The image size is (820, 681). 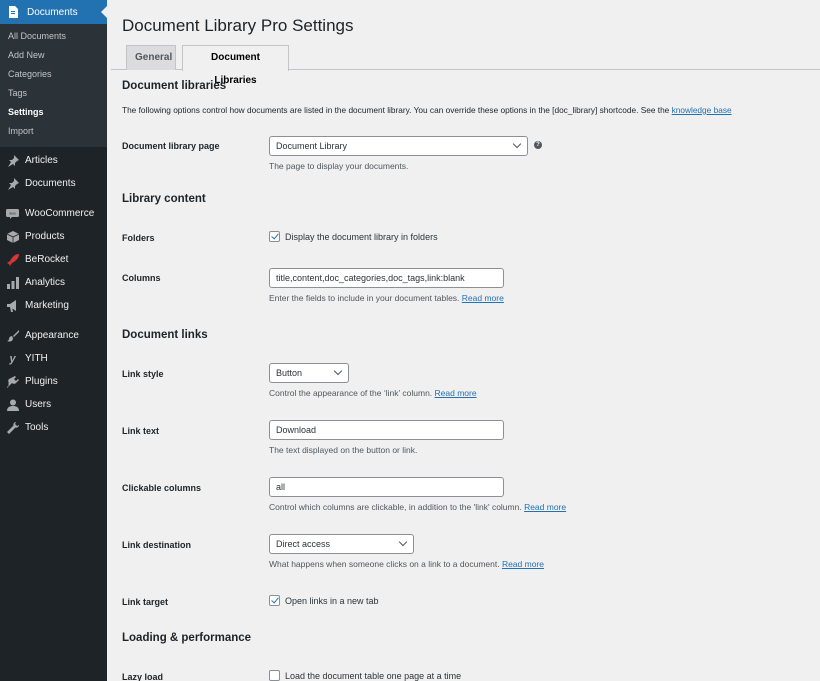 I want to click on sidebar-item-yith: y YITH, so click(x=53, y=358).